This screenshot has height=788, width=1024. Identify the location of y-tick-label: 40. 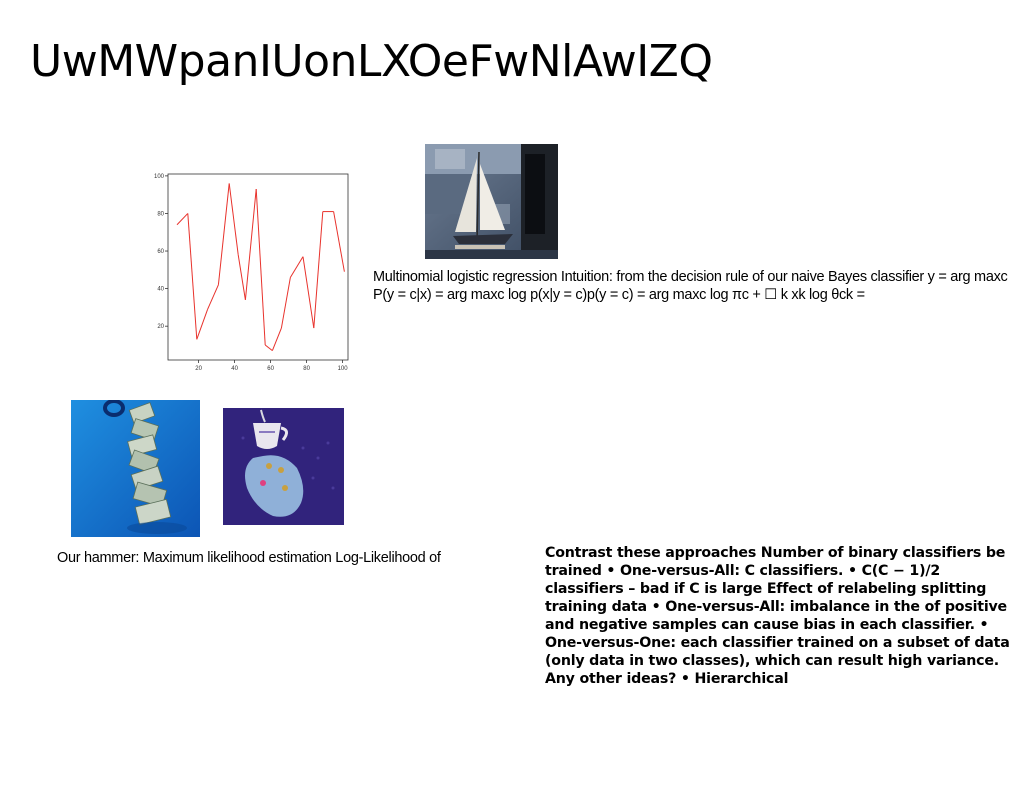
(160, 290).